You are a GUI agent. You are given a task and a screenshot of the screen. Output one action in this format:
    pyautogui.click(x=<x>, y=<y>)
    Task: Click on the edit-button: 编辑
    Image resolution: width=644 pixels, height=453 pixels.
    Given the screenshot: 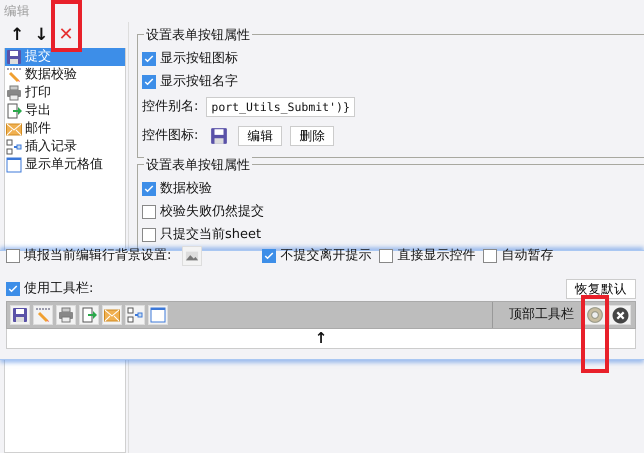 What is the action you would take?
    pyautogui.click(x=260, y=136)
    